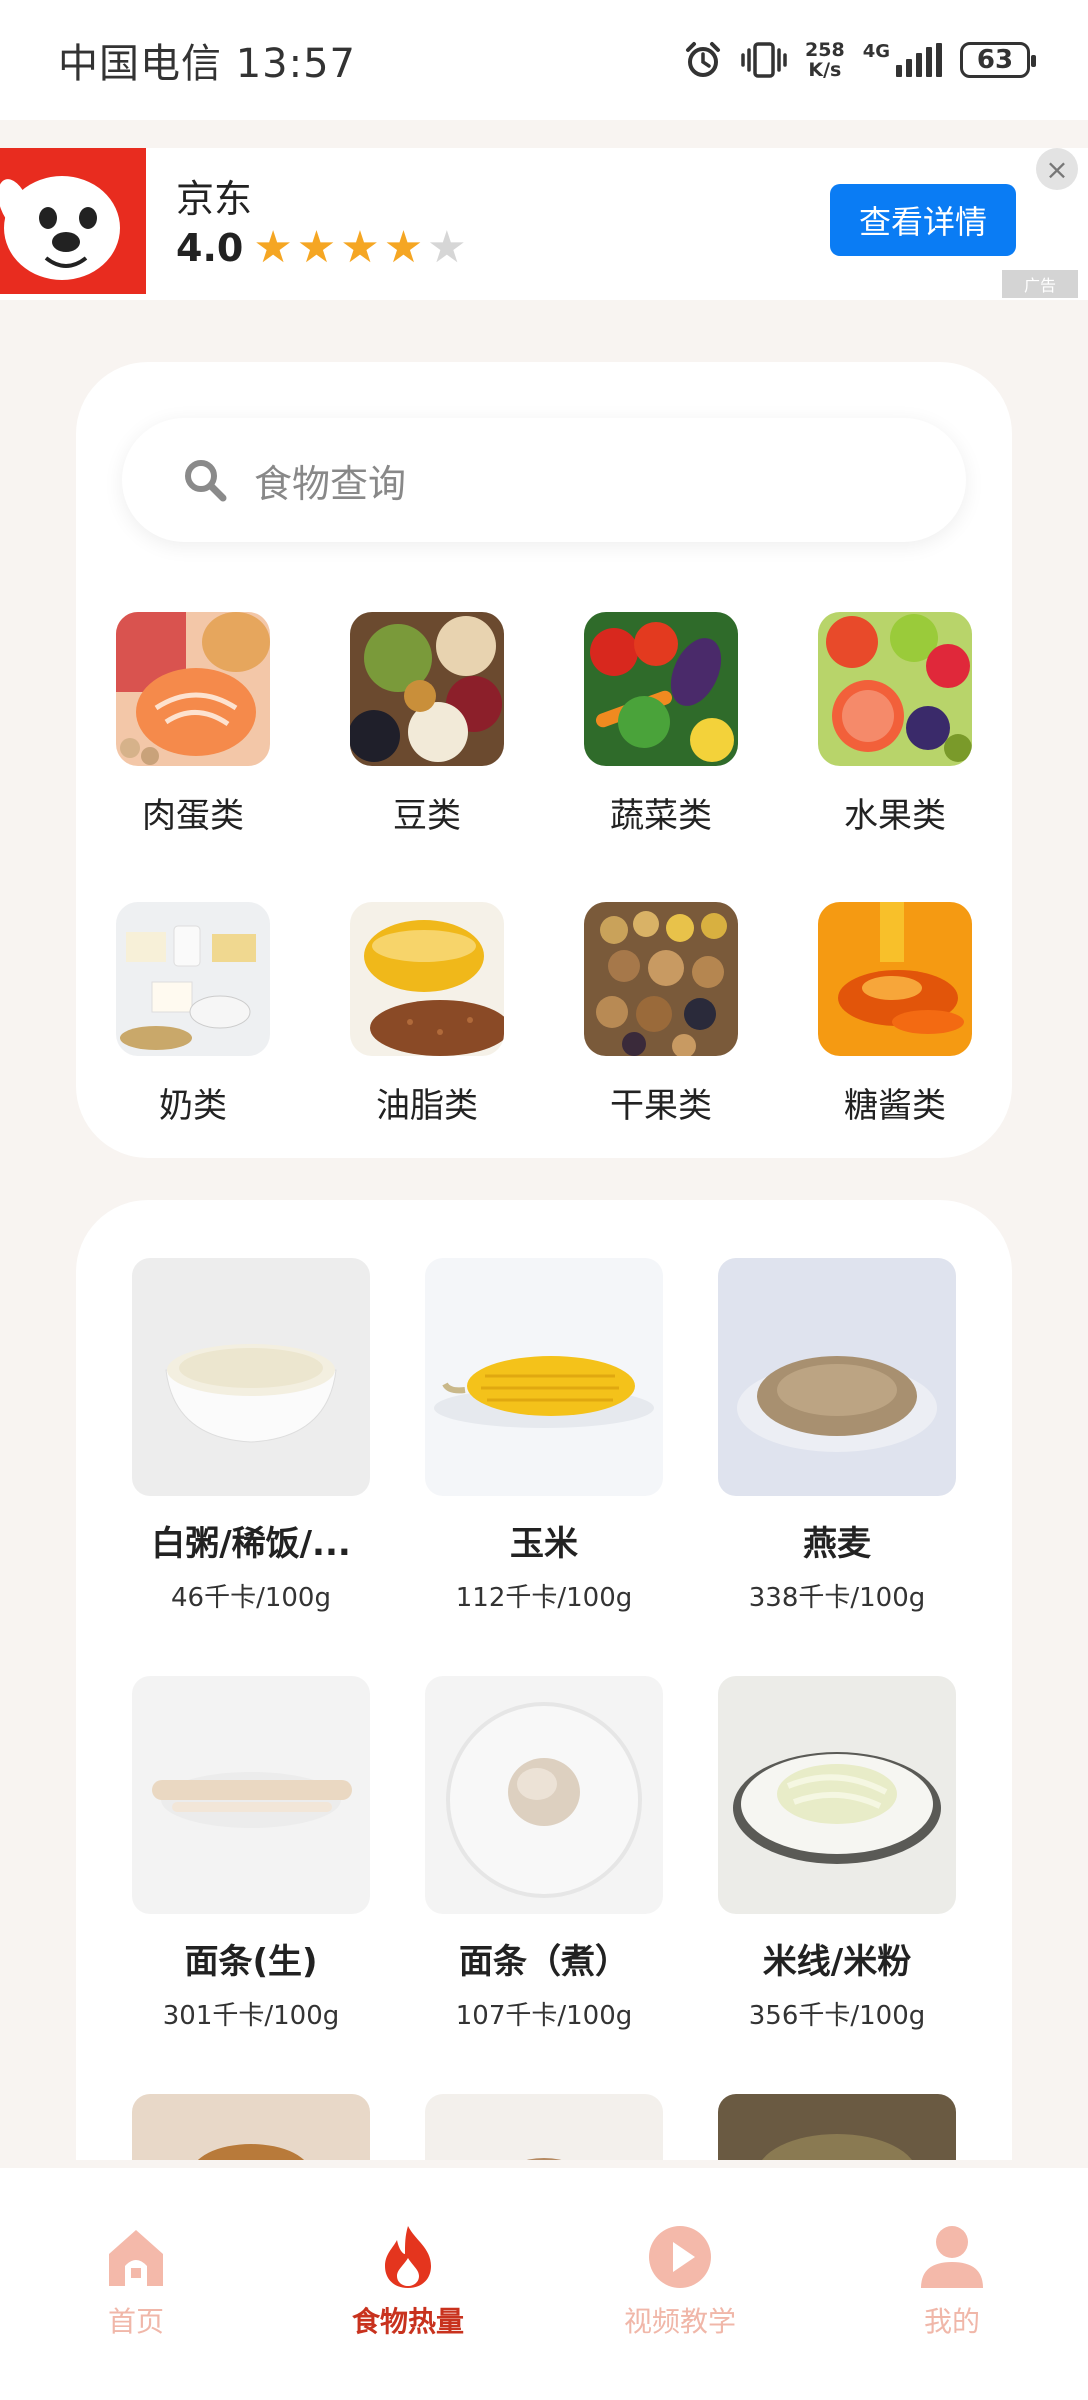 The width and height of the screenshot is (1088, 2400). What do you see at coordinates (251, 1962) in the screenshot?
I see `food-name: 面条(生)` at bounding box center [251, 1962].